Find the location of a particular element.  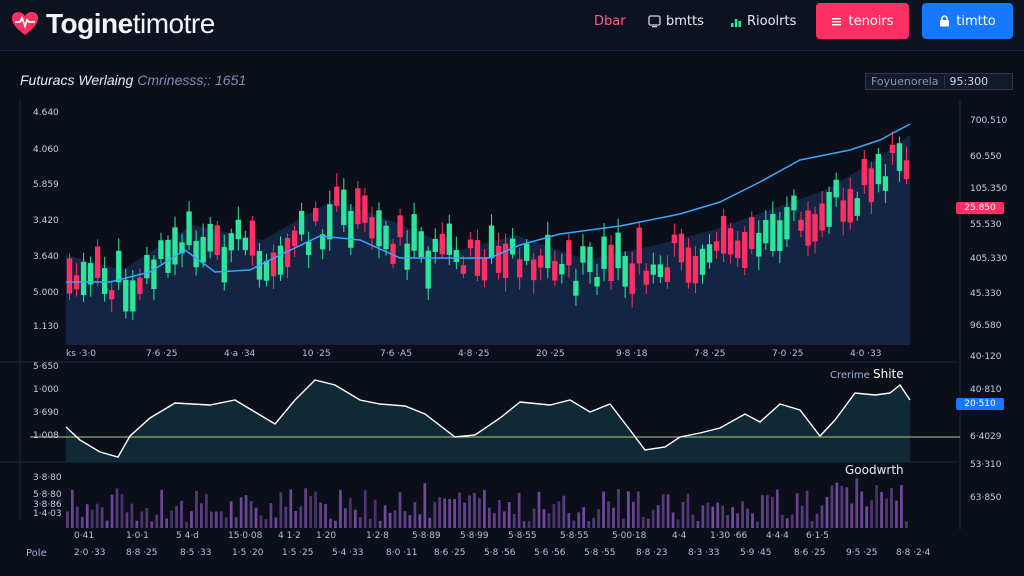

volume-time-tick: 1·0·1 is located at coordinates (137, 536).